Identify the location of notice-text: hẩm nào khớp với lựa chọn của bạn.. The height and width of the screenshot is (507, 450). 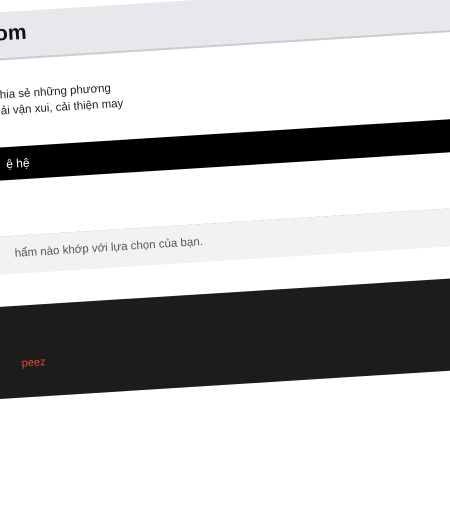
(109, 248).